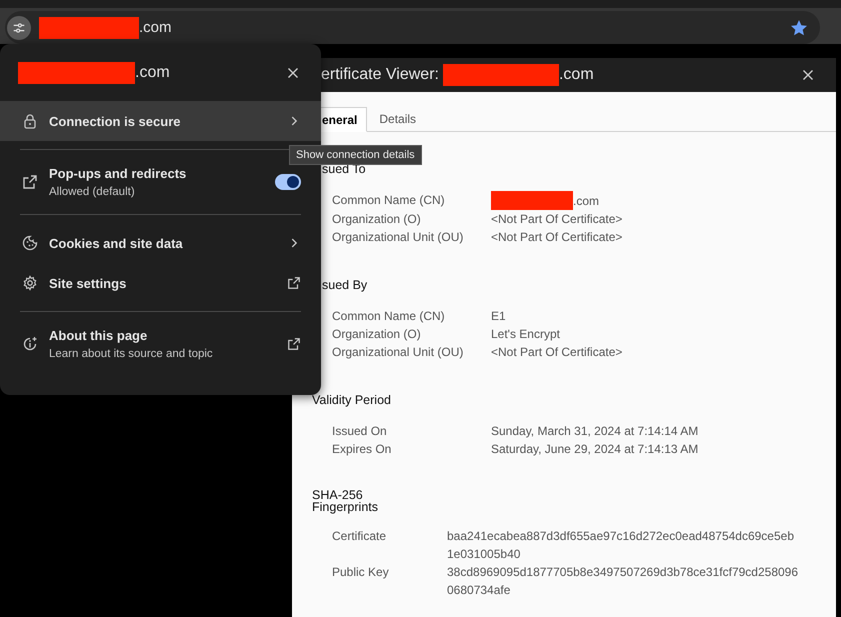 The image size is (841, 617). I want to click on address-bar: .com, so click(412, 27).